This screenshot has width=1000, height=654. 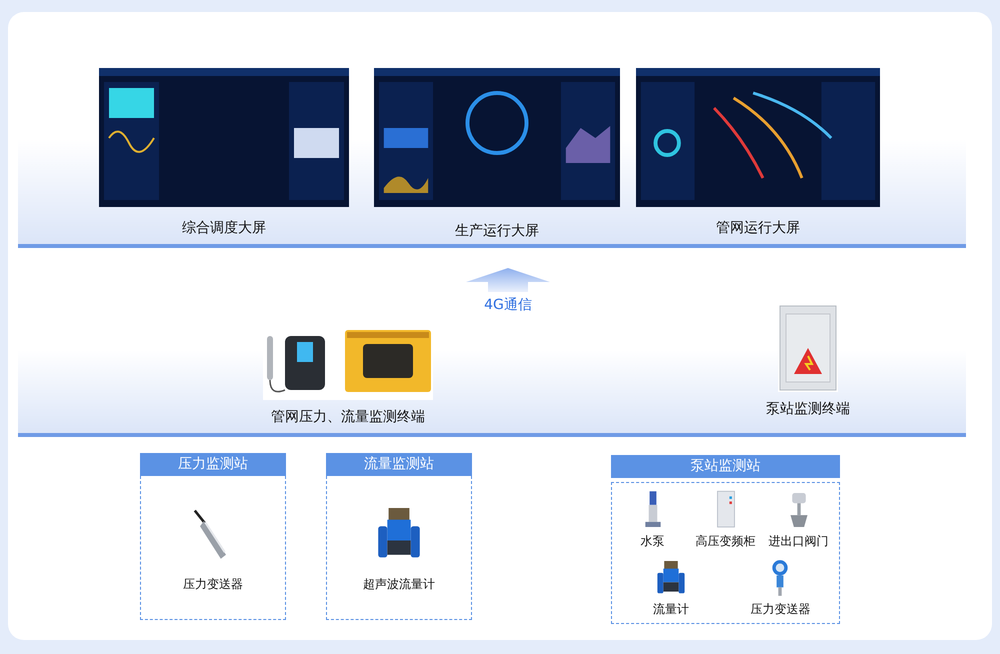 I want to click on station-title: 压力监测站, so click(x=213, y=464).